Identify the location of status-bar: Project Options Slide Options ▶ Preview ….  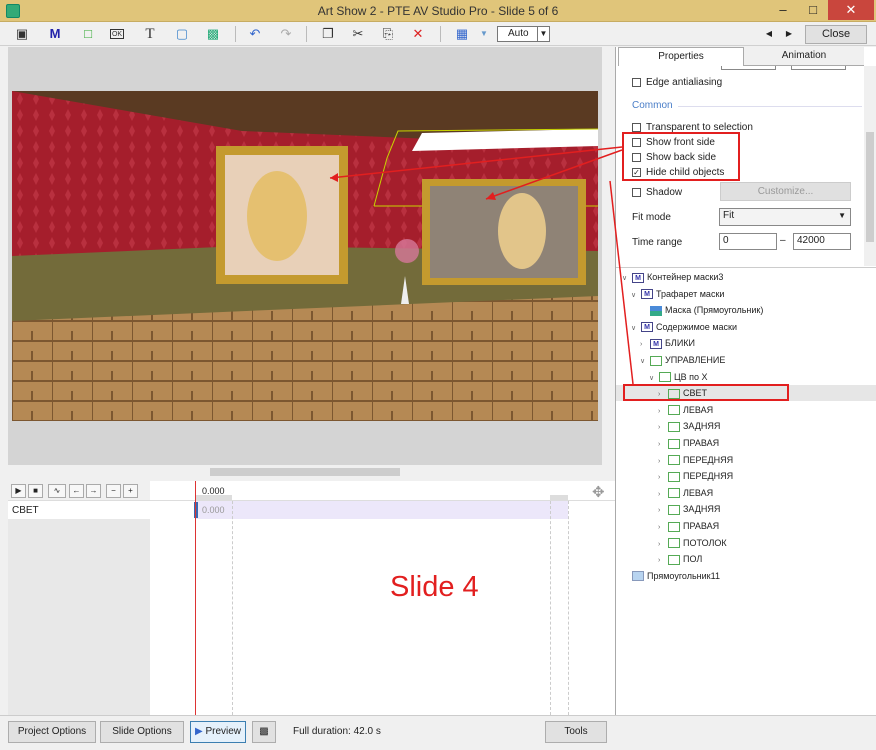
(438, 732).